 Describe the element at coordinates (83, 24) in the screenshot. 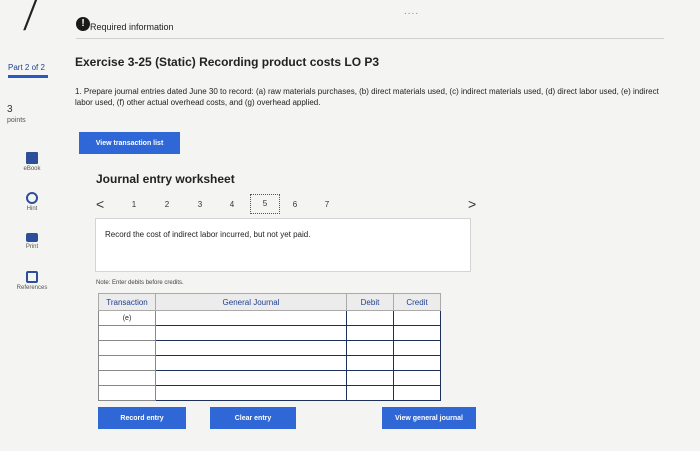

I see `alert-icon: !` at that location.